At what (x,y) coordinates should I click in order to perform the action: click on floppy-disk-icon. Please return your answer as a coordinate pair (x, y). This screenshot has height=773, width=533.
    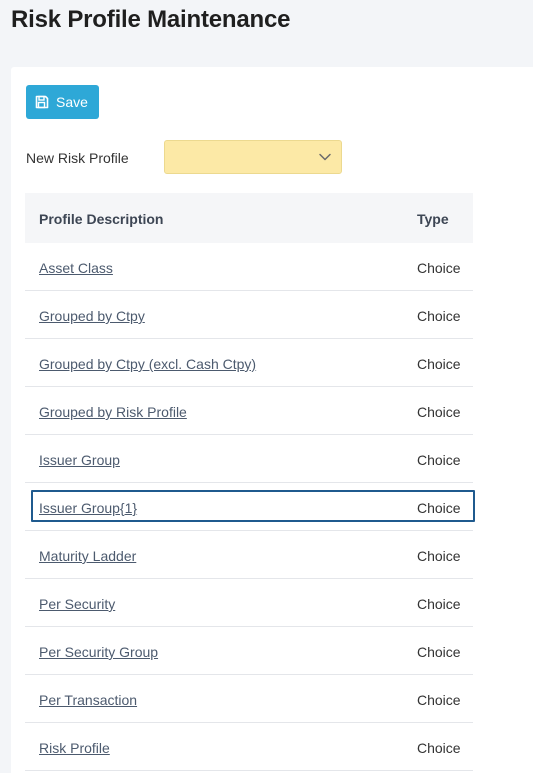
    Looking at the image, I should click on (42, 102).